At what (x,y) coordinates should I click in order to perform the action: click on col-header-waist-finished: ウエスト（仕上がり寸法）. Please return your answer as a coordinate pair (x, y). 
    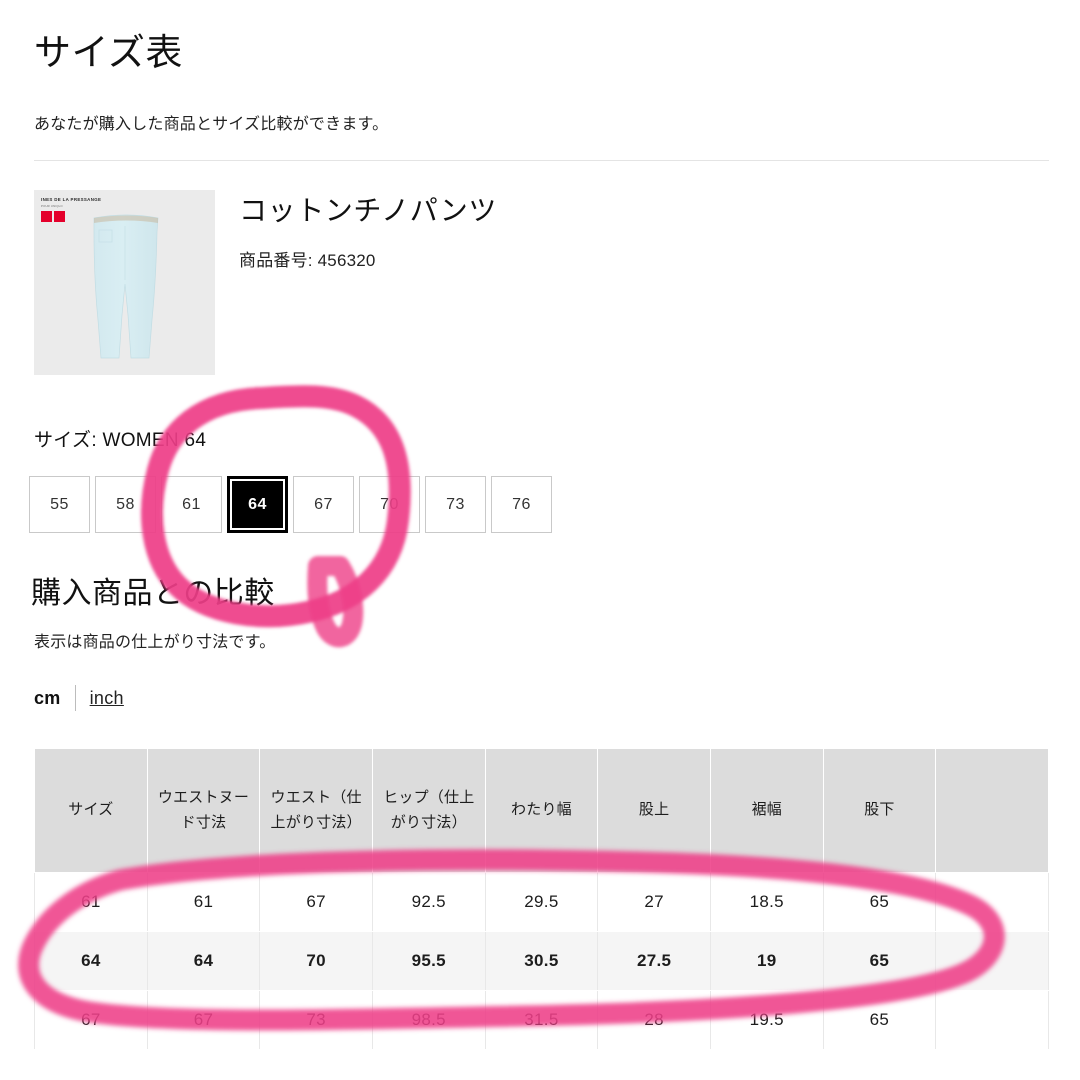
    Looking at the image, I should click on (316, 810).